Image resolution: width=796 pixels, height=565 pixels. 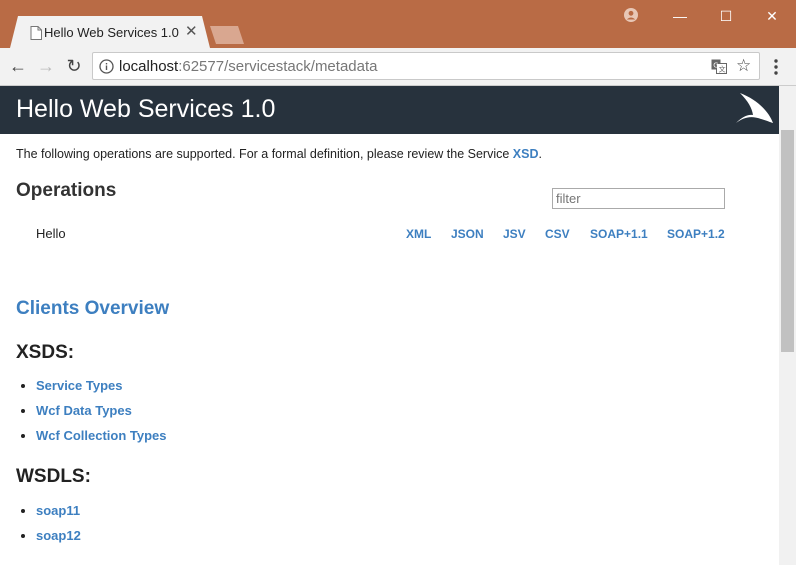 I want to click on menu-dots-icon, so click(x=776, y=67).